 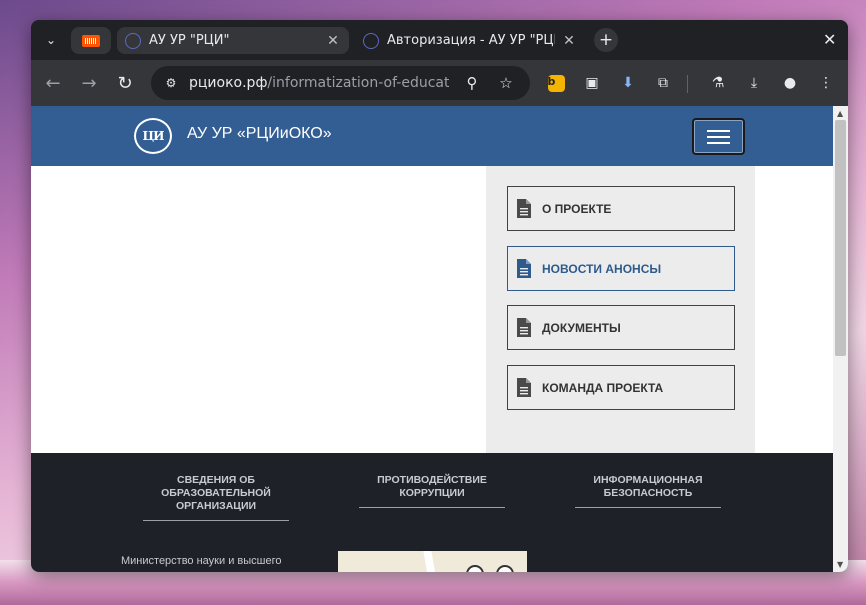 I want to click on footer-ministry-text: Министерство науки и высшего, so click(x=201, y=561).